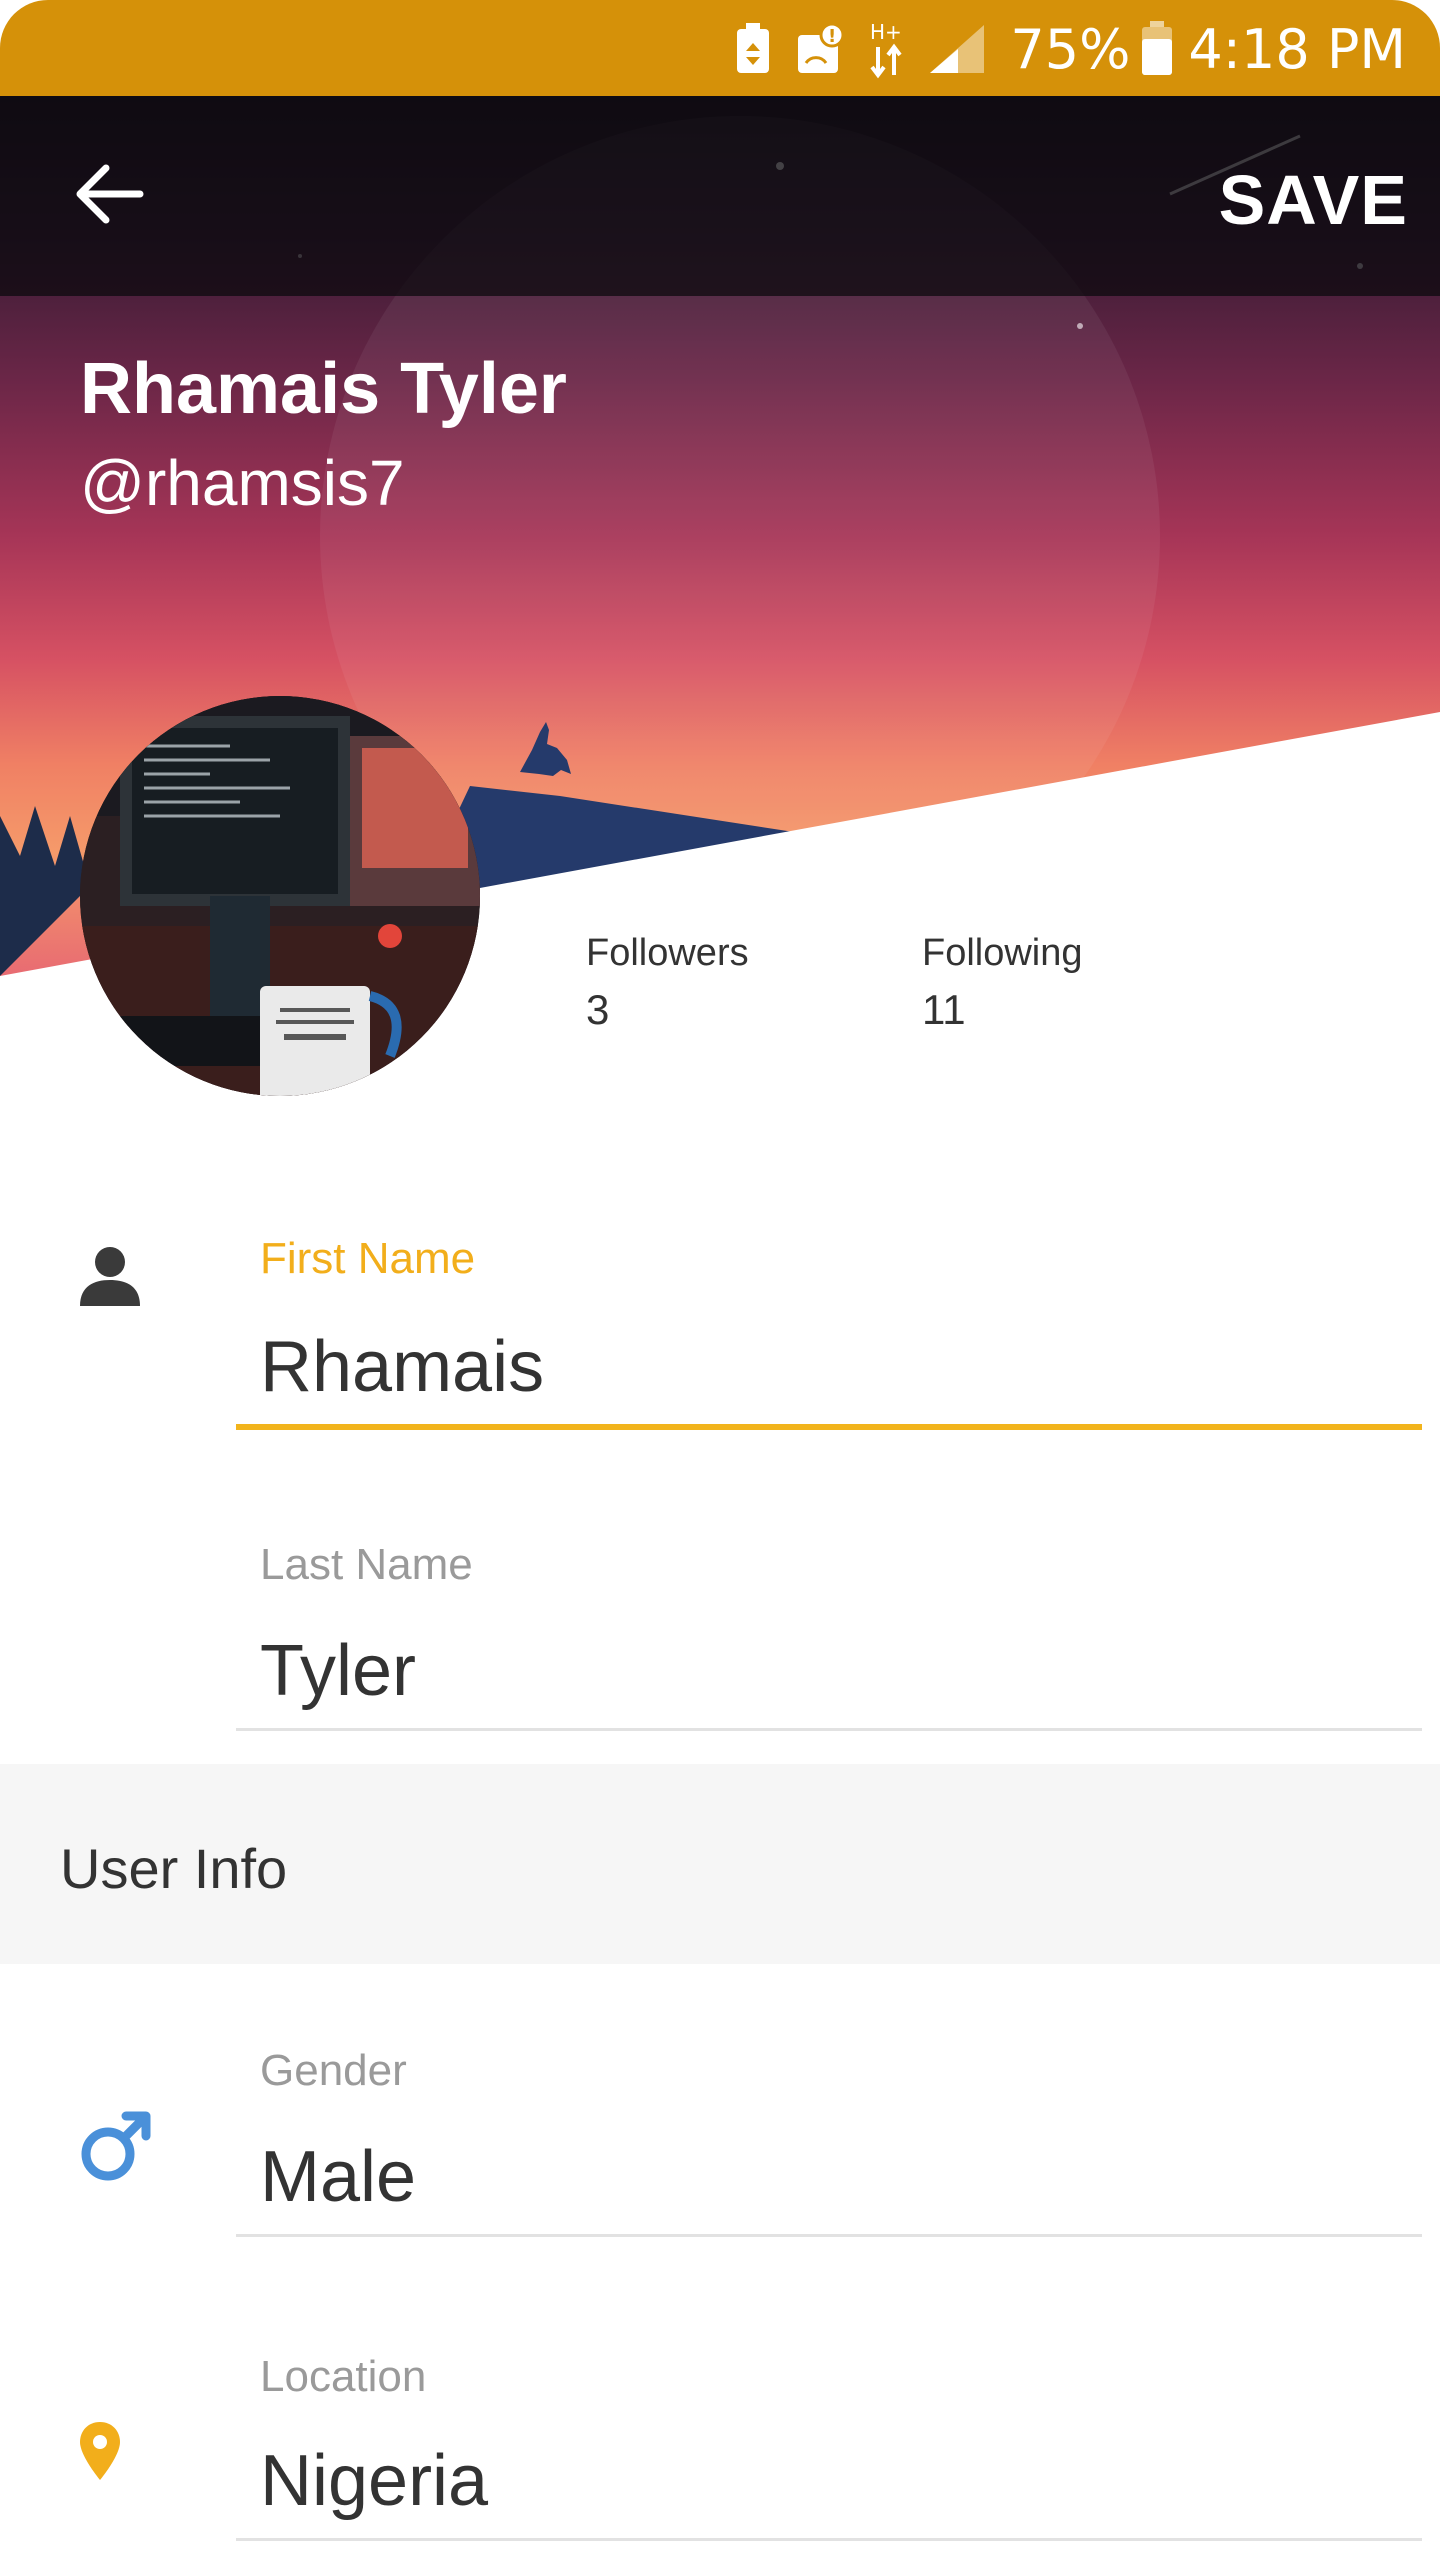 The width and height of the screenshot is (1440, 2560). What do you see at coordinates (1313, 200) in the screenshot?
I see `save-button: SAVE` at bounding box center [1313, 200].